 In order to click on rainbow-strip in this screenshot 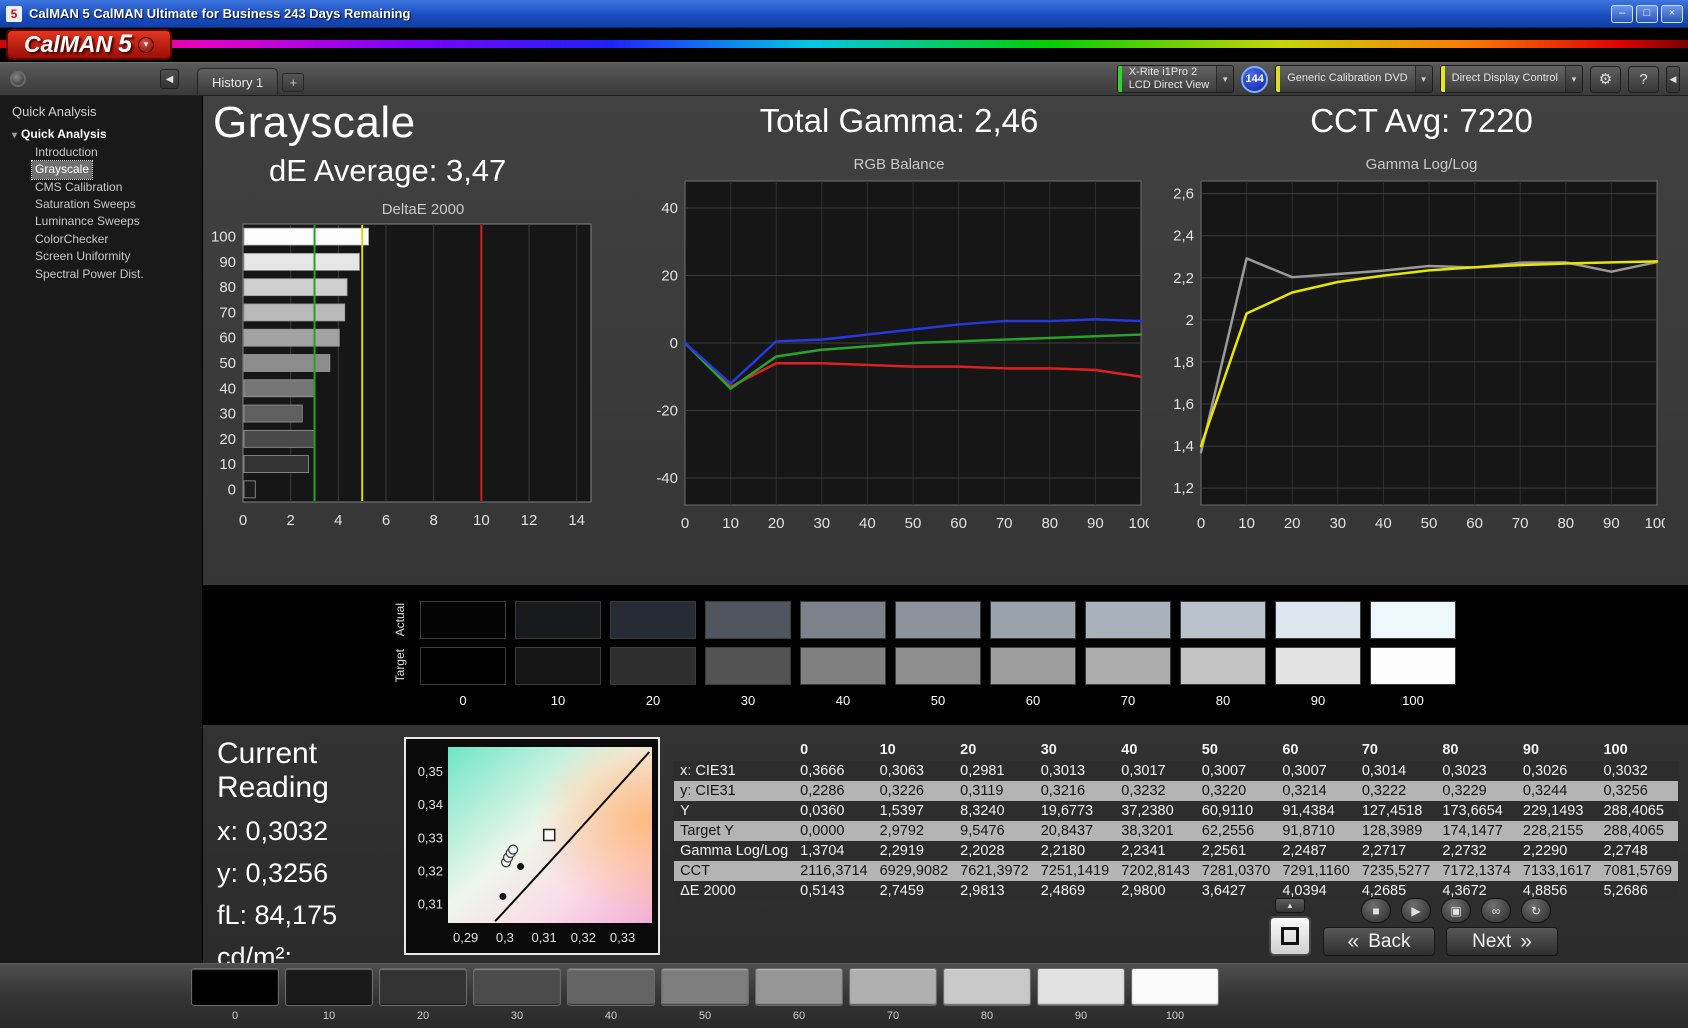, I will do `click(844, 44)`.